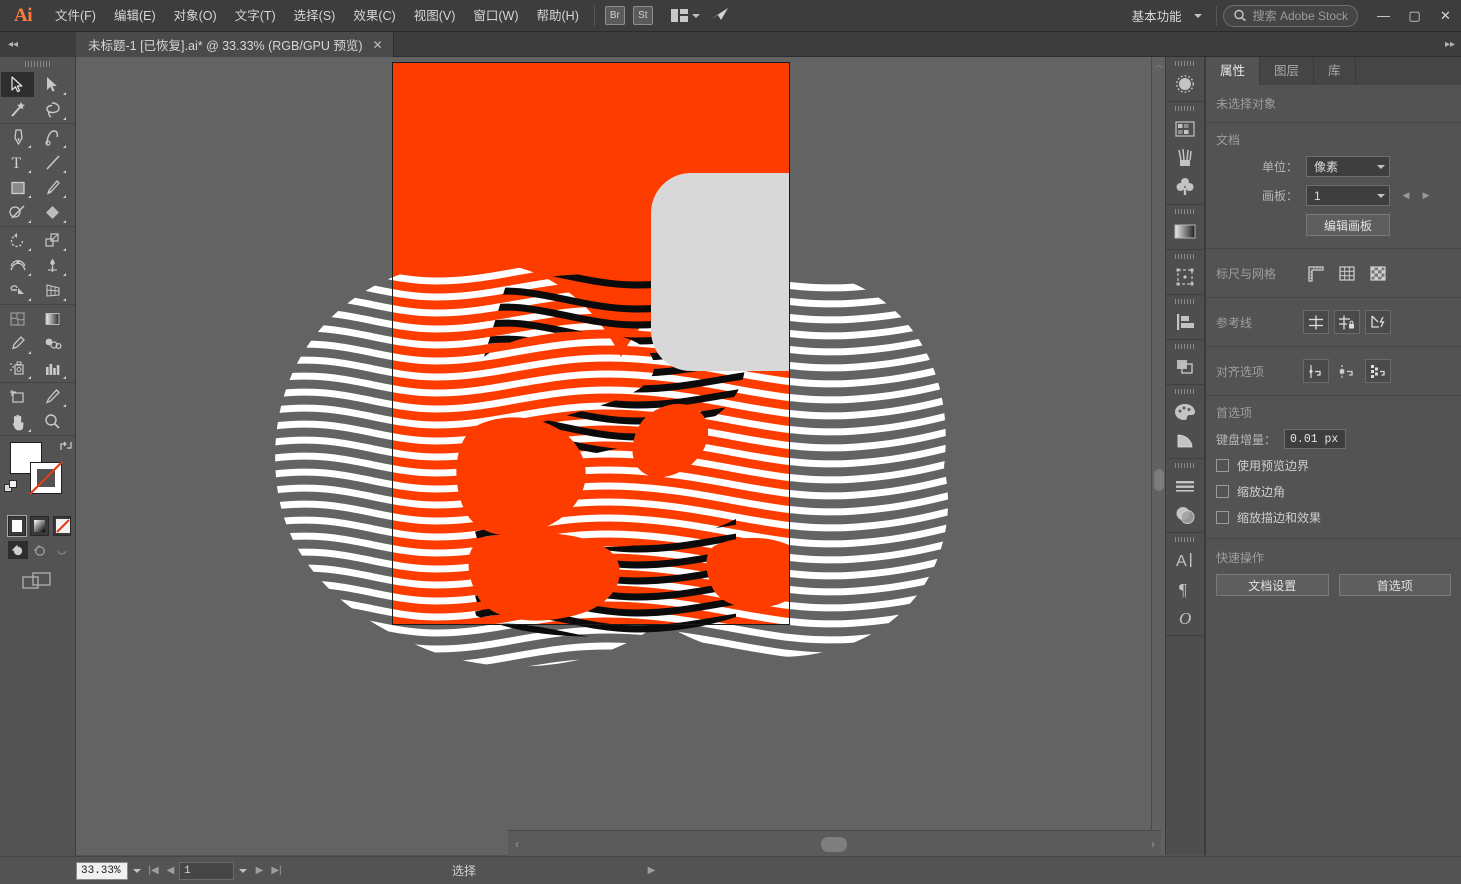 This screenshot has height=884, width=1461. Describe the element at coordinates (255, 16) in the screenshot. I see `menu-type: 文字(T)` at that location.